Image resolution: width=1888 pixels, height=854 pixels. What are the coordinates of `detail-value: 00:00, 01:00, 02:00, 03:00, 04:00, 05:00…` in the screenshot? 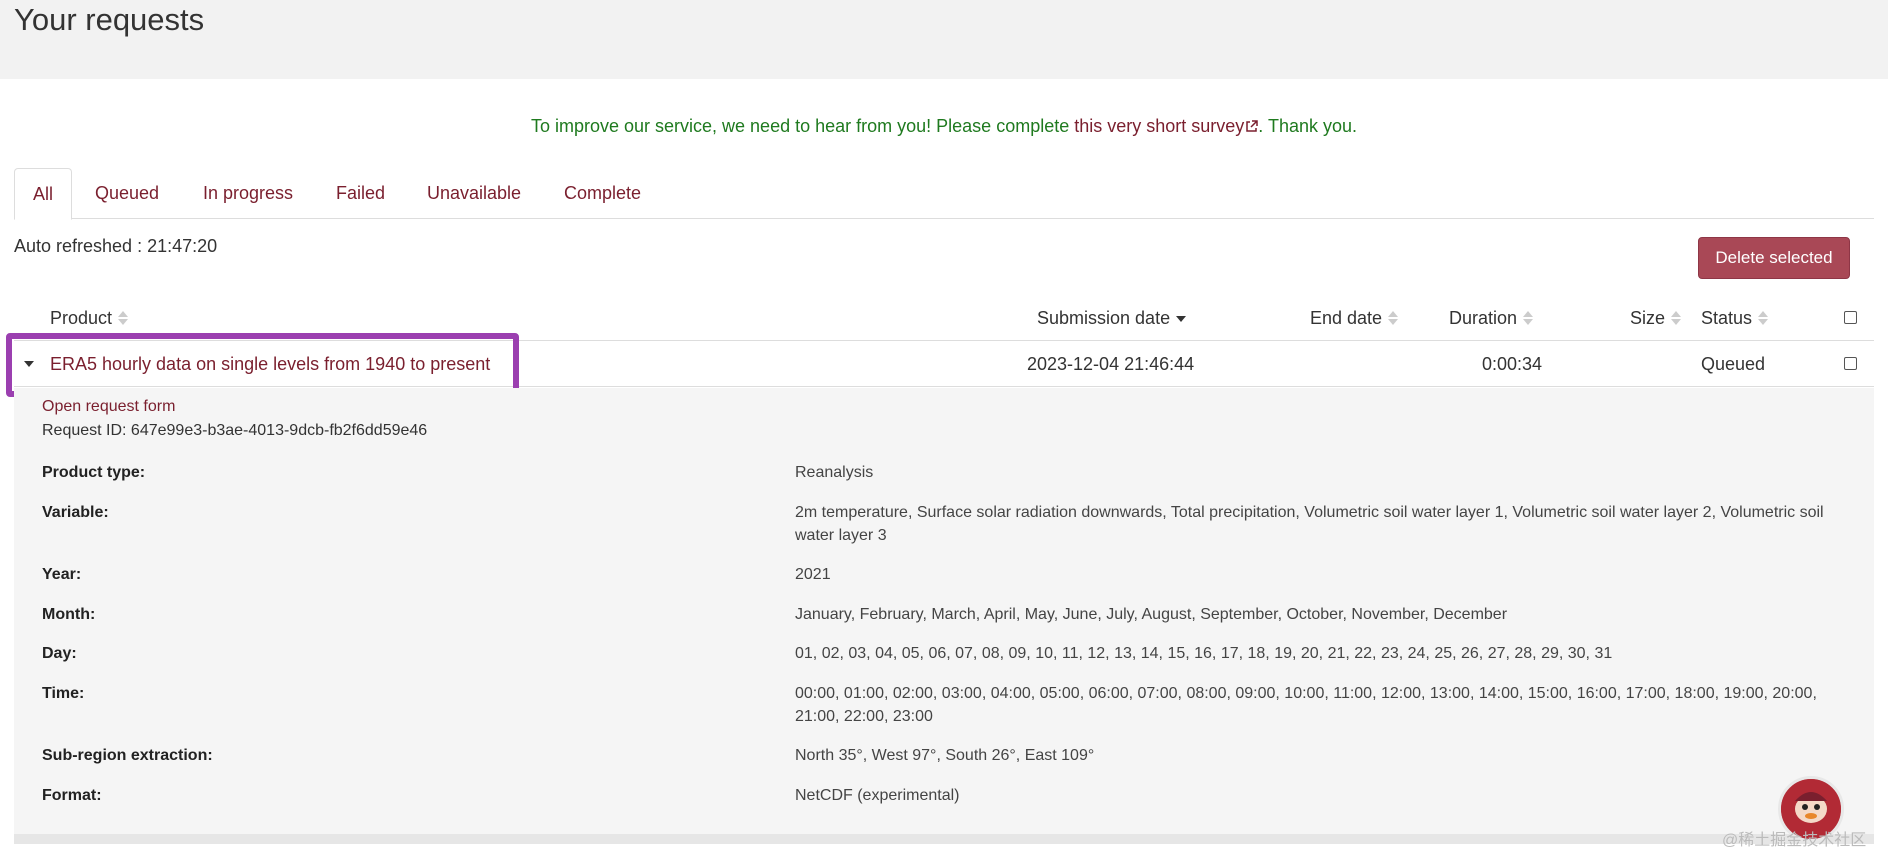 It's located at (1306, 705).